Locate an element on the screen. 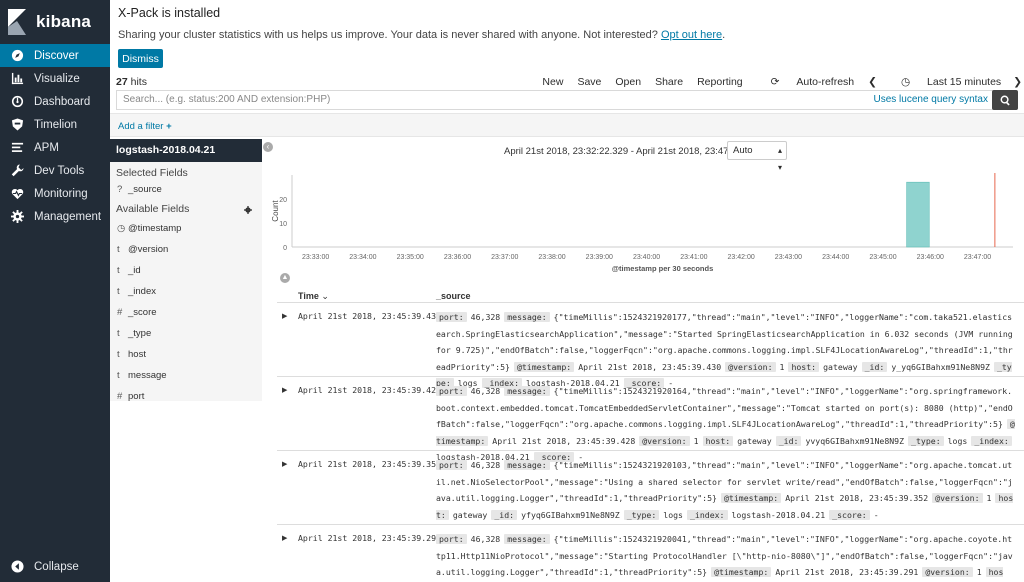 The width and height of the screenshot is (1024, 582). sidebar-item-label: APM is located at coordinates (46, 147).